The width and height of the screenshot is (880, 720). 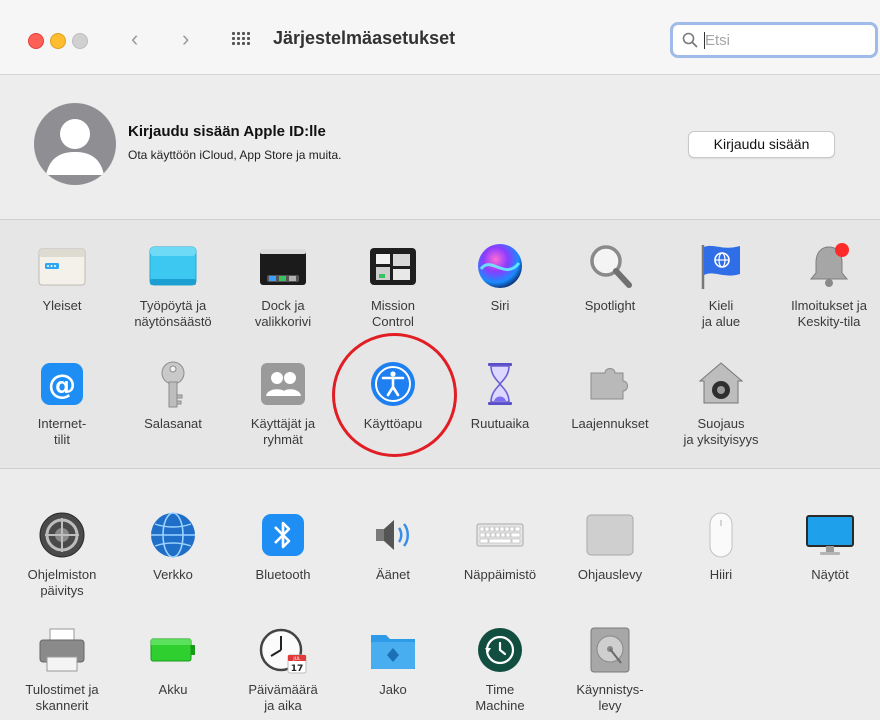 I want to click on extensions-icon, so click(x=610, y=384).